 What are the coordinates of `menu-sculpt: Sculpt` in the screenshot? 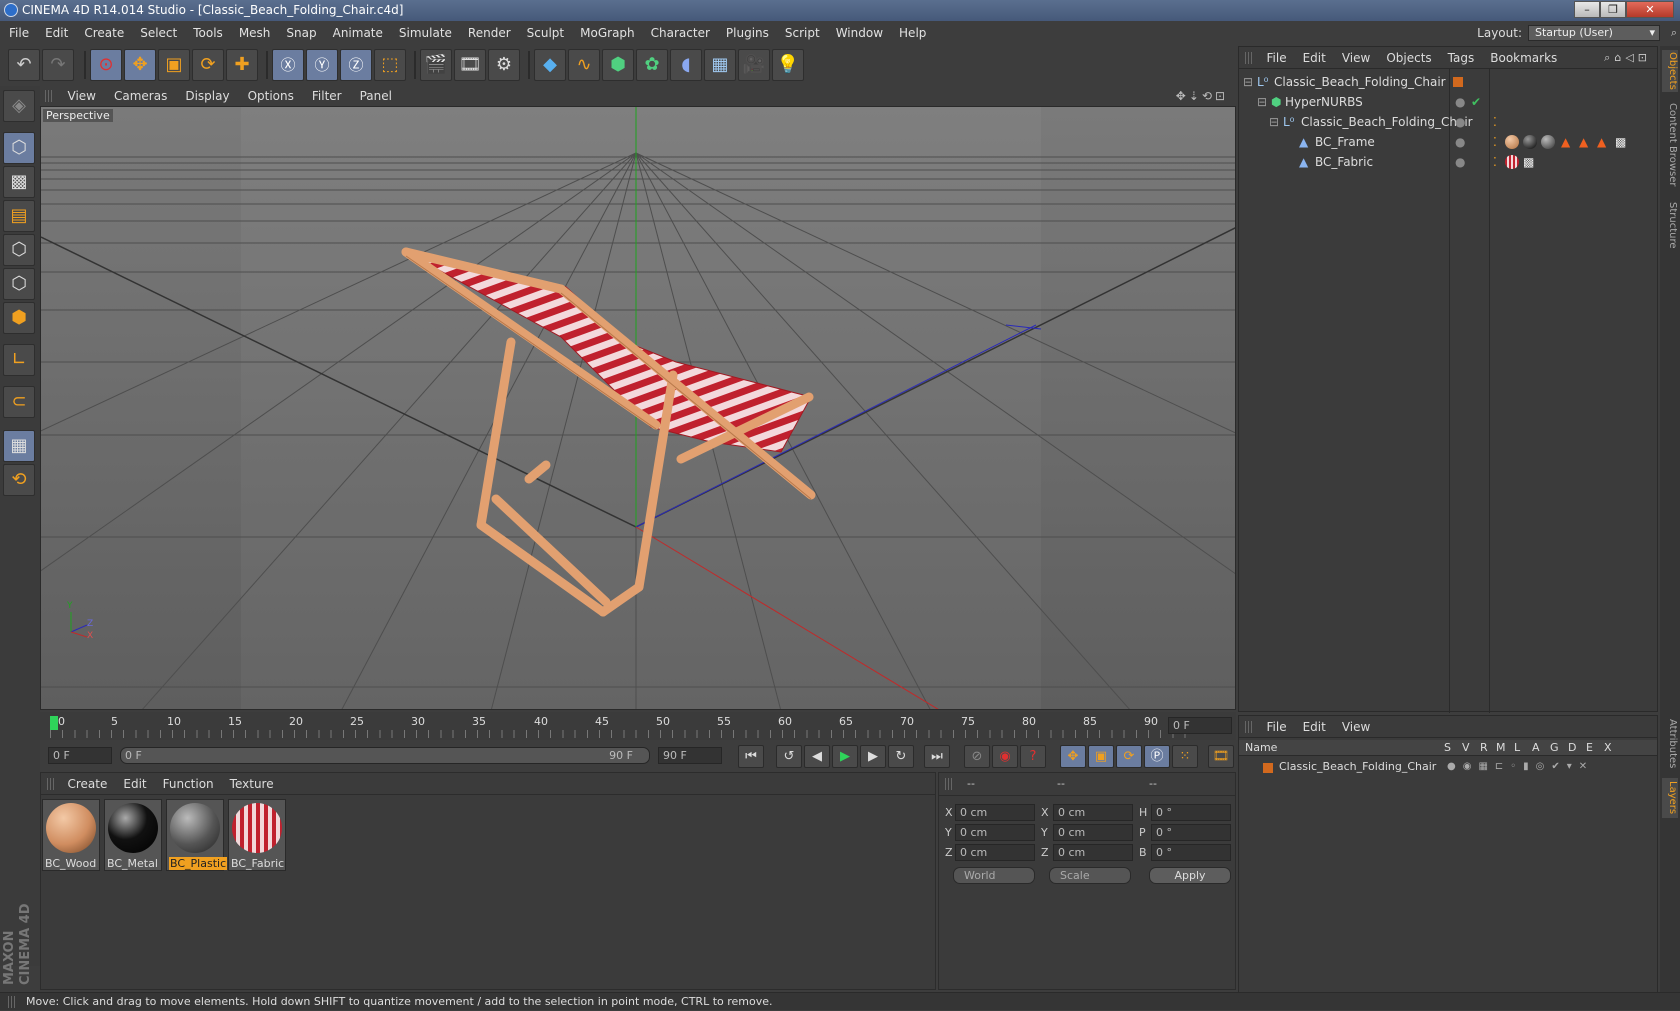 It's located at (545, 33).